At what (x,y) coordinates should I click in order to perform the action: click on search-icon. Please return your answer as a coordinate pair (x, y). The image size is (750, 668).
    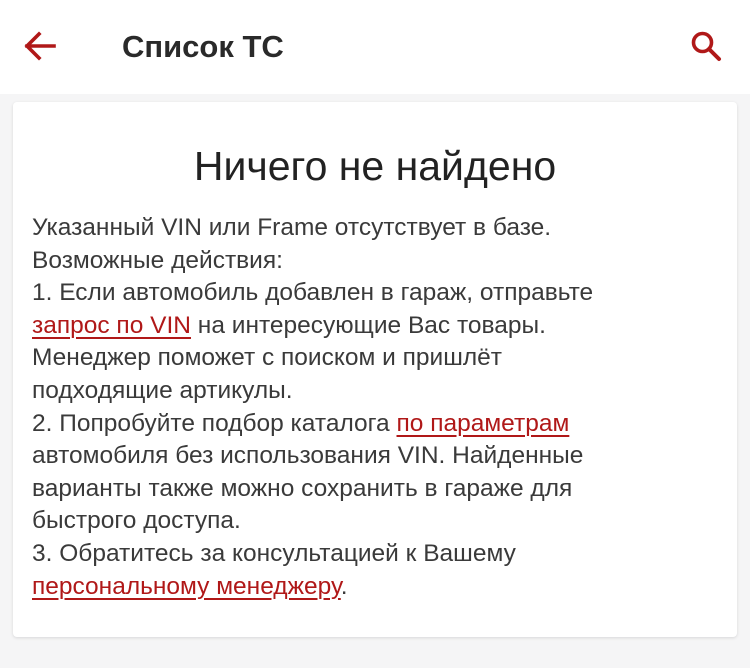
    Looking at the image, I should click on (706, 46).